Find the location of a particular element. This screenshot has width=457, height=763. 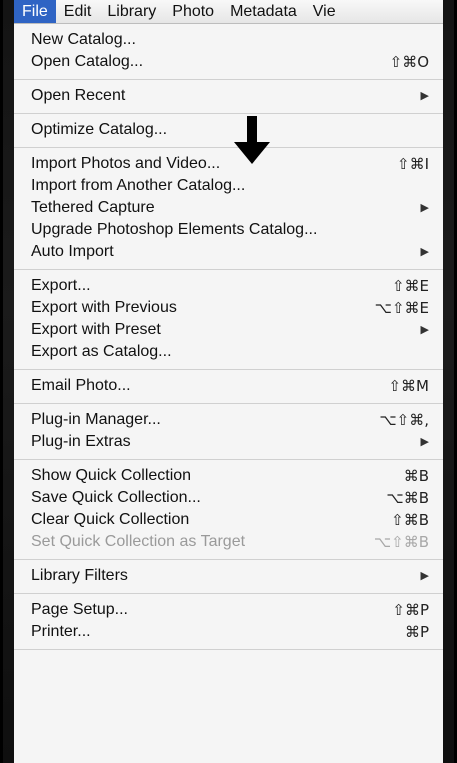

menu-item-auto-import: Auto Import ▶ is located at coordinates (228, 252).